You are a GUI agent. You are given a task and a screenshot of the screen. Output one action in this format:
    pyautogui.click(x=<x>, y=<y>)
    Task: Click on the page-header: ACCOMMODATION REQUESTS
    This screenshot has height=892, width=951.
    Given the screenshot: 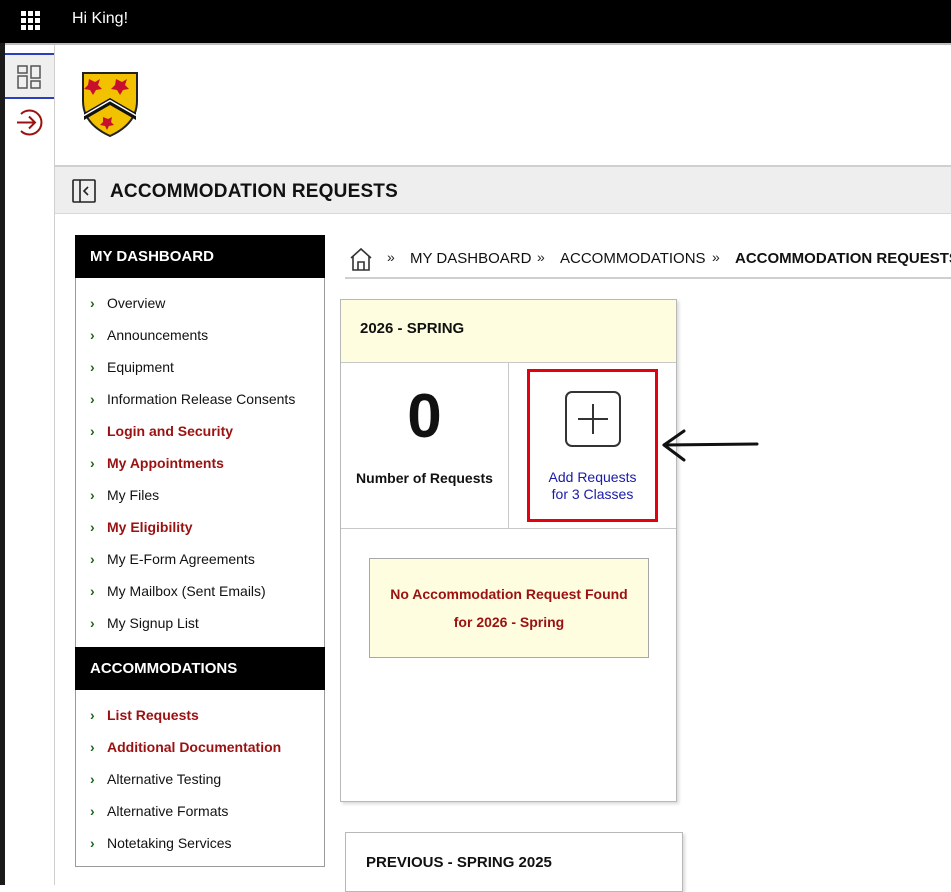 What is the action you would take?
    pyautogui.click(x=503, y=189)
    